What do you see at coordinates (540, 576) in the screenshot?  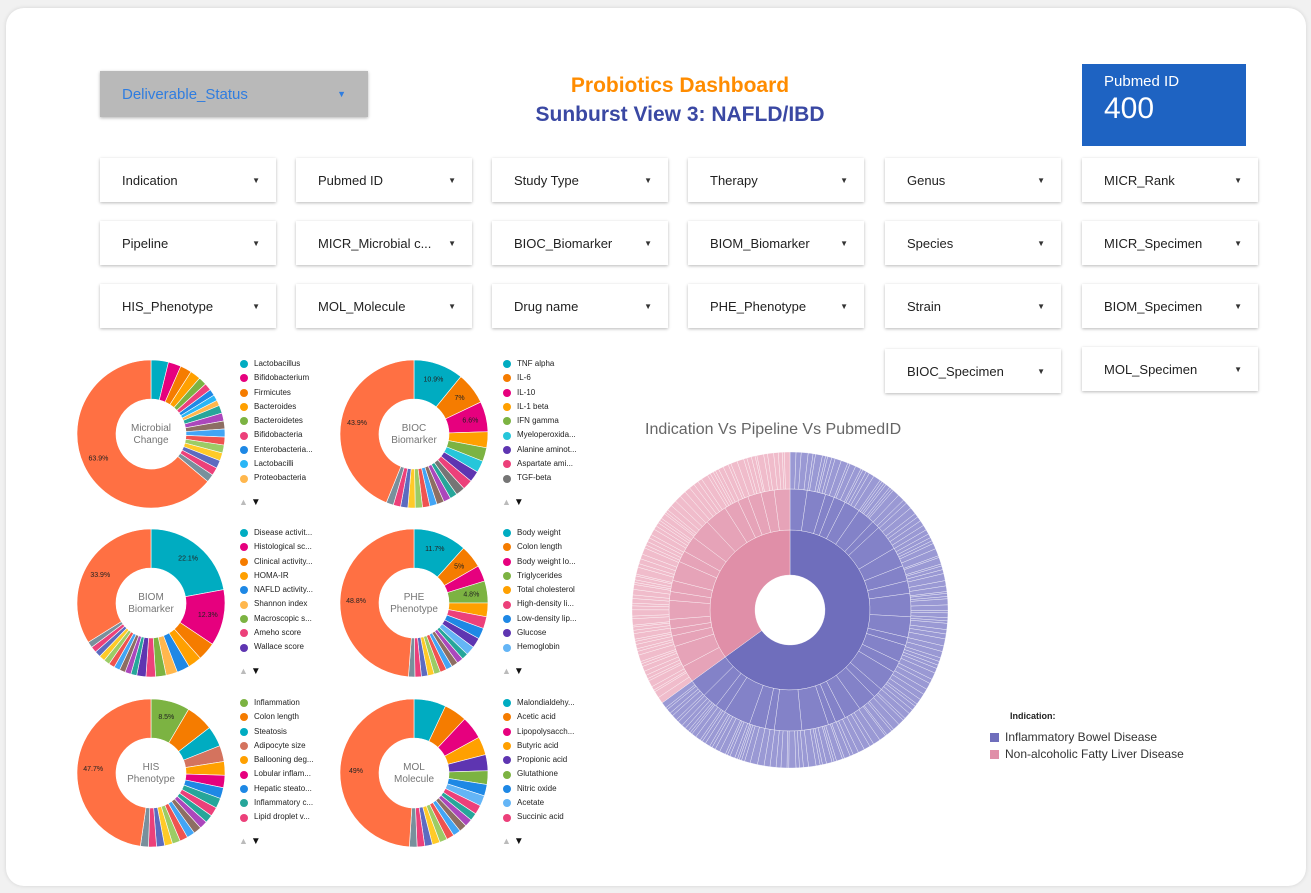 I see `legend-item: Triglycerides` at bounding box center [540, 576].